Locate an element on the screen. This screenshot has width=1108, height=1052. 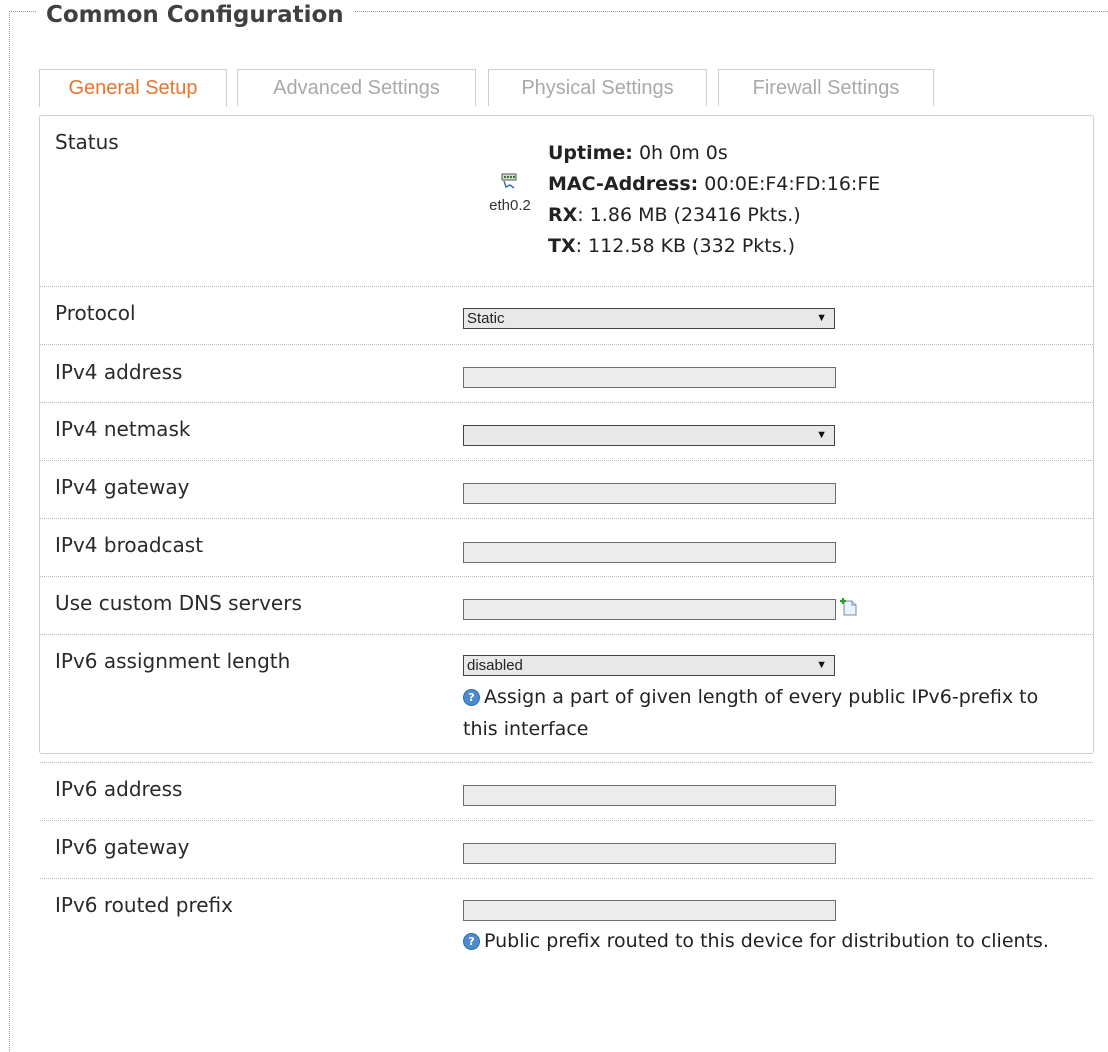
dns-row: Use custom DNS servers is located at coordinates (566, 606).